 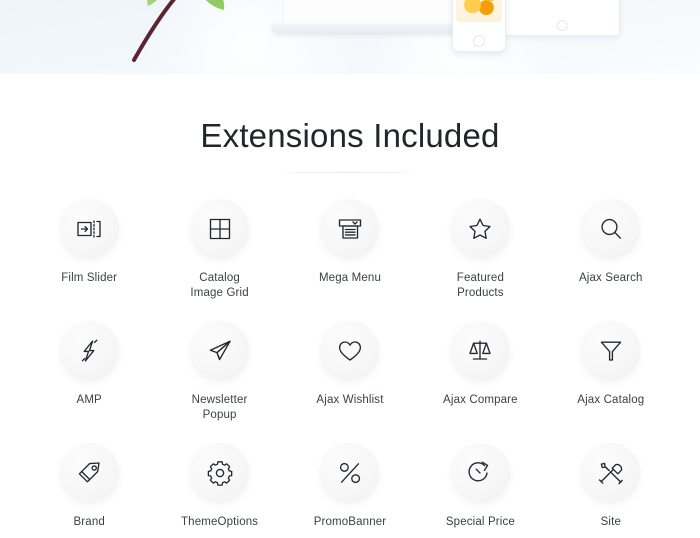 What do you see at coordinates (89, 278) in the screenshot?
I see `extension-label: Film Slider` at bounding box center [89, 278].